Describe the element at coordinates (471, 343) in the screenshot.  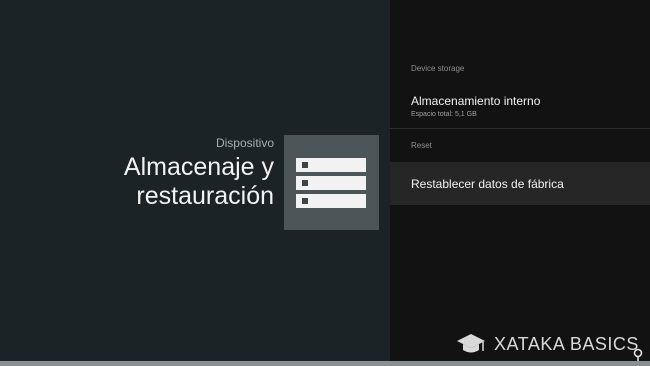
I see `graduation-cap-icon` at that location.